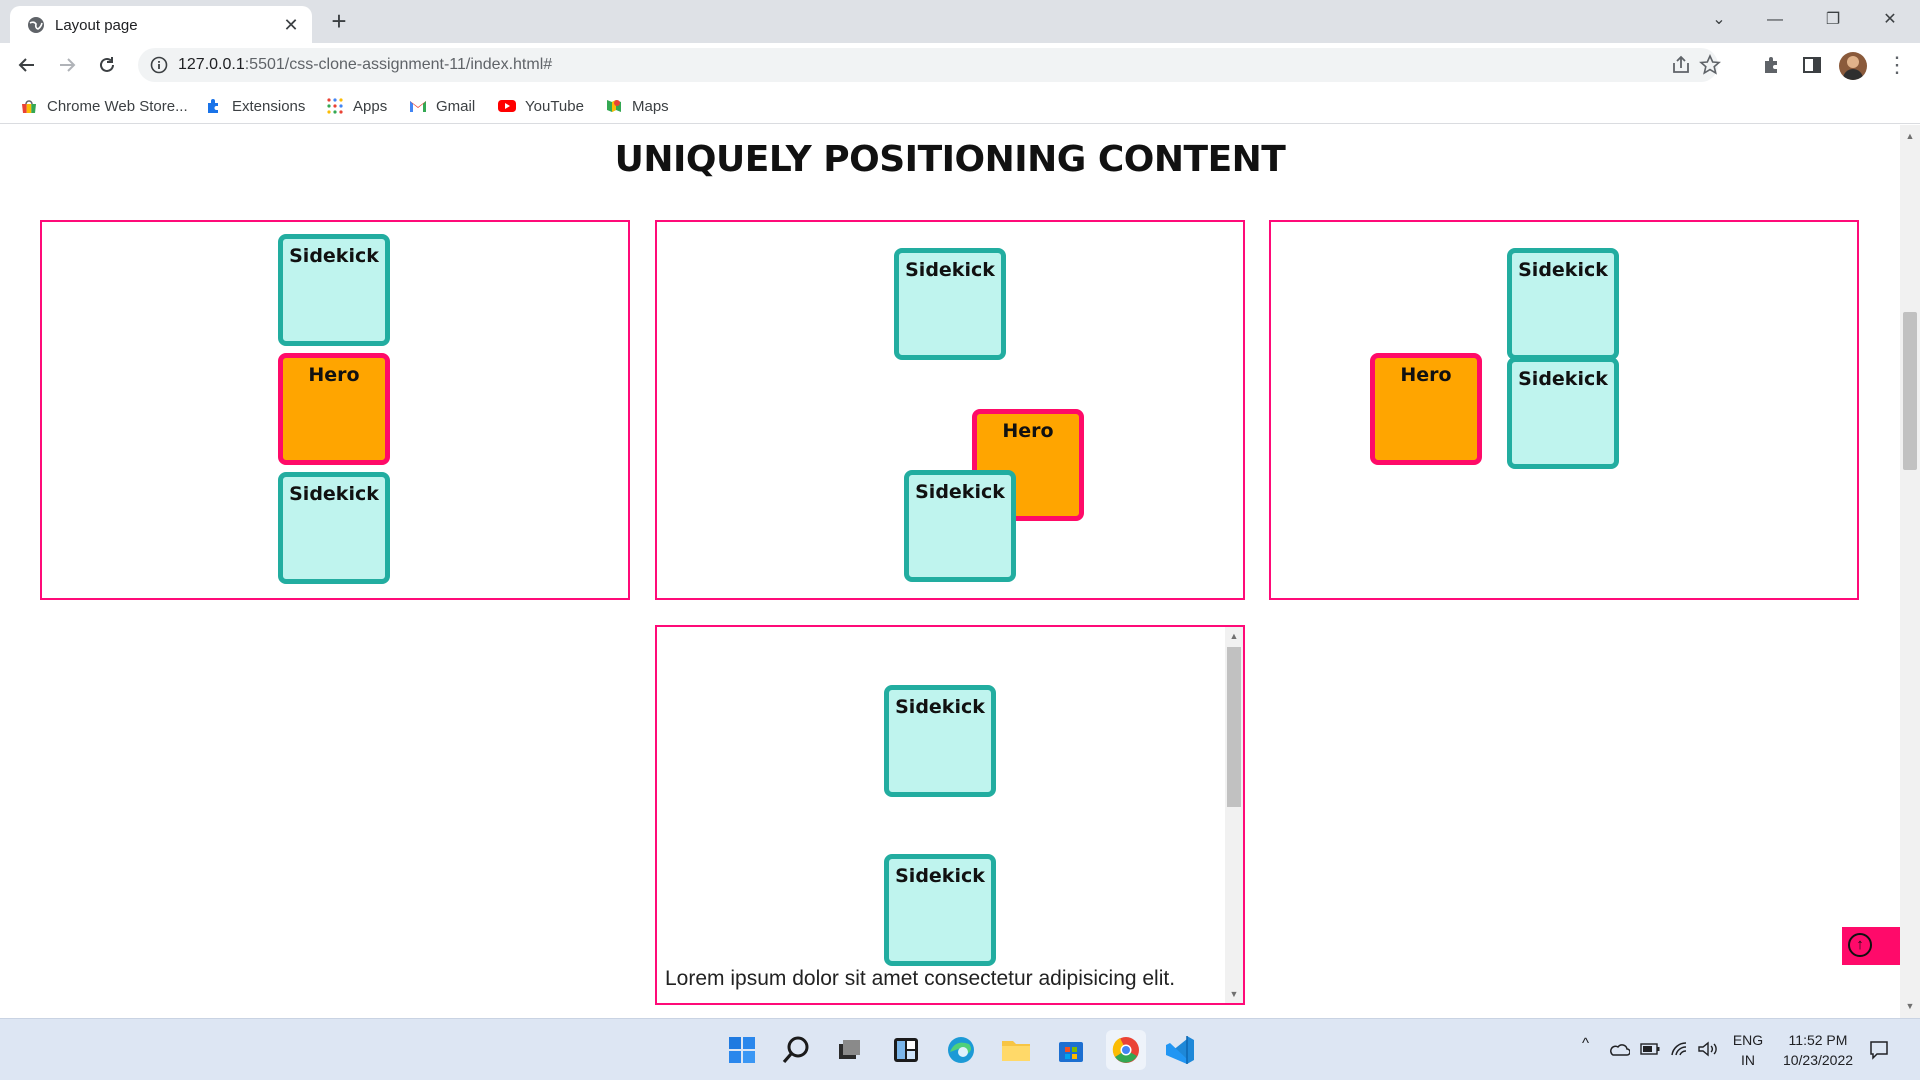  Describe the element at coordinates (213, 106) in the screenshot. I see `puzzle-icon` at that location.